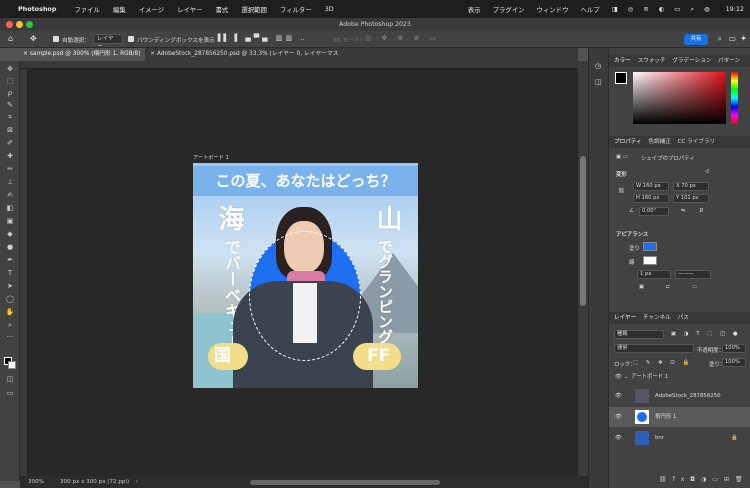 This screenshot has width=750, height=488. I want to click on tab-cc-libraries: CC ライブラリ, so click(697, 142).